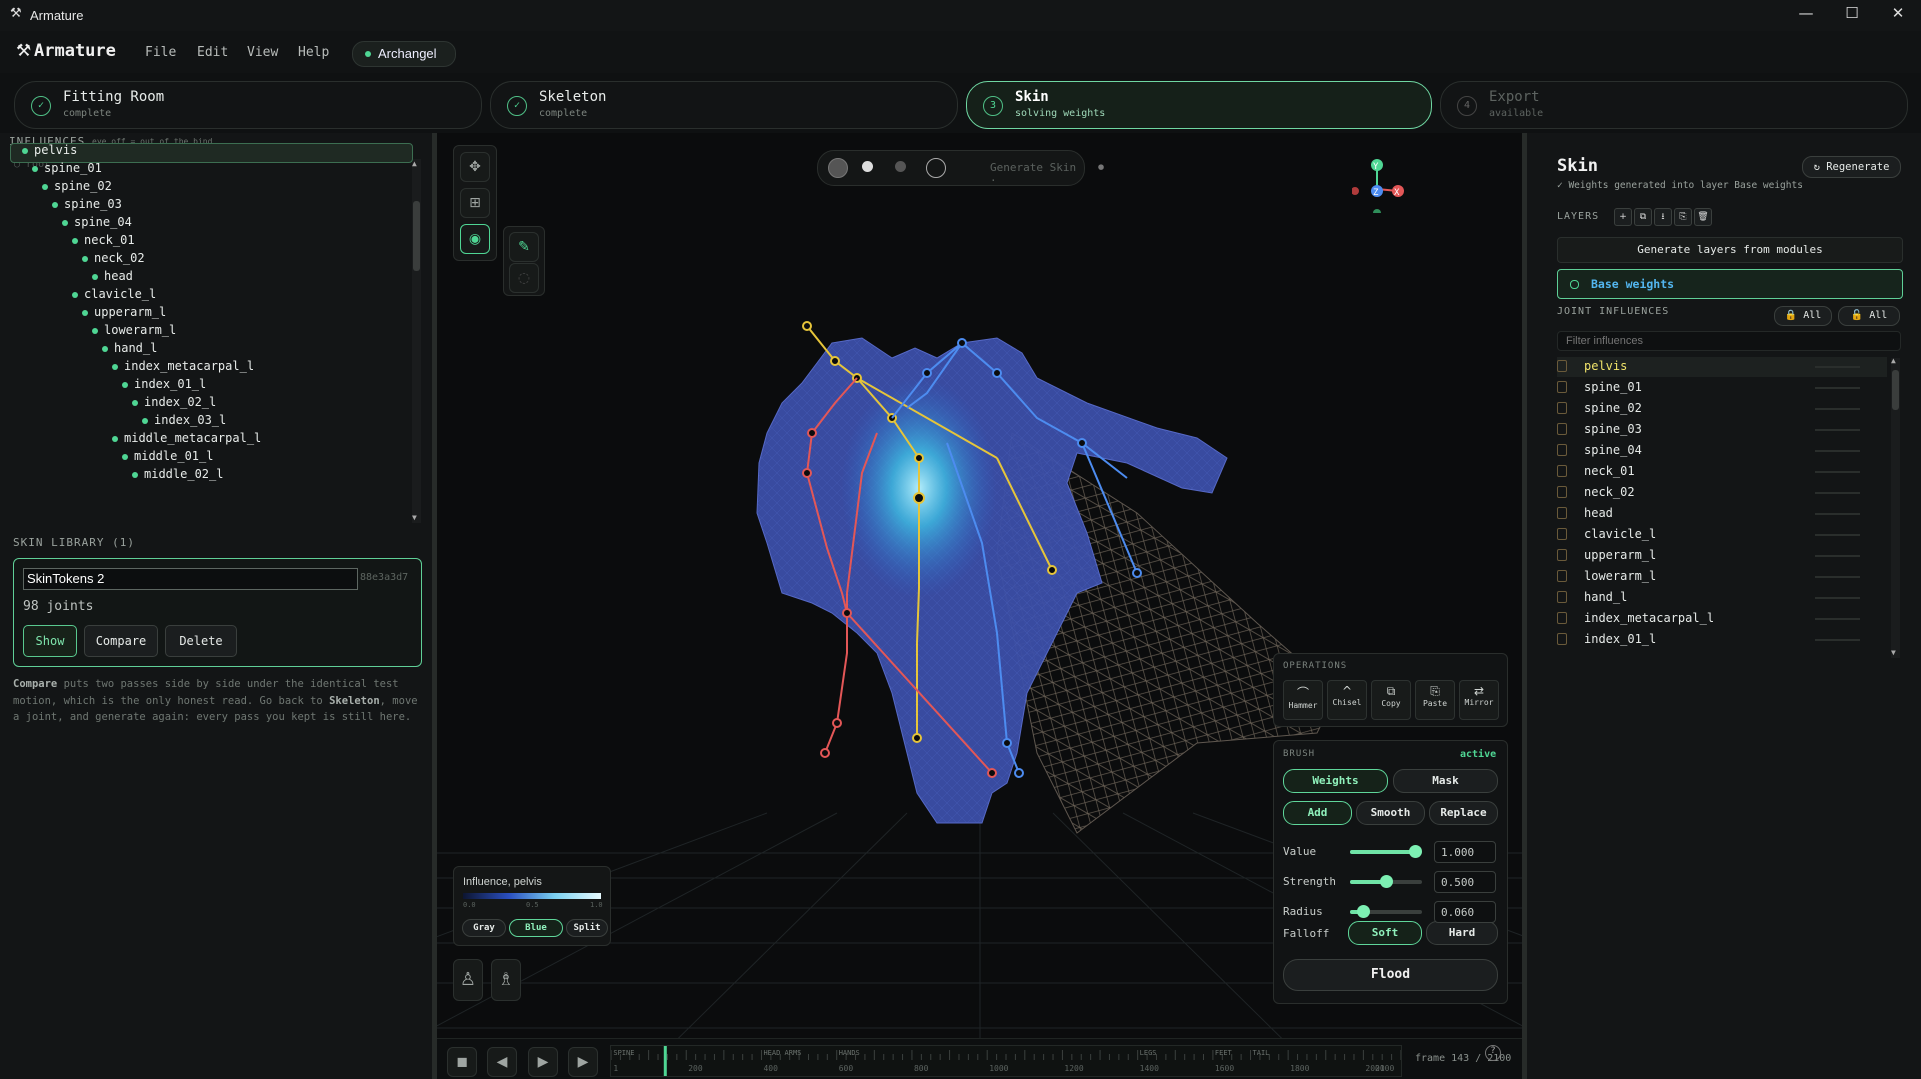 The image size is (1921, 1079). What do you see at coordinates (462, 1062) in the screenshot?
I see `stop-icon: ◼` at bounding box center [462, 1062].